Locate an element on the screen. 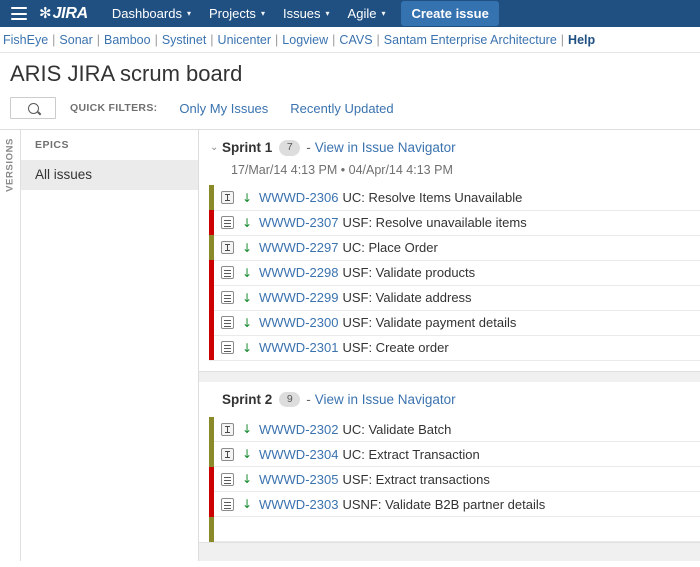  nav-item-issues-label: Issues is located at coordinates (301, 13).